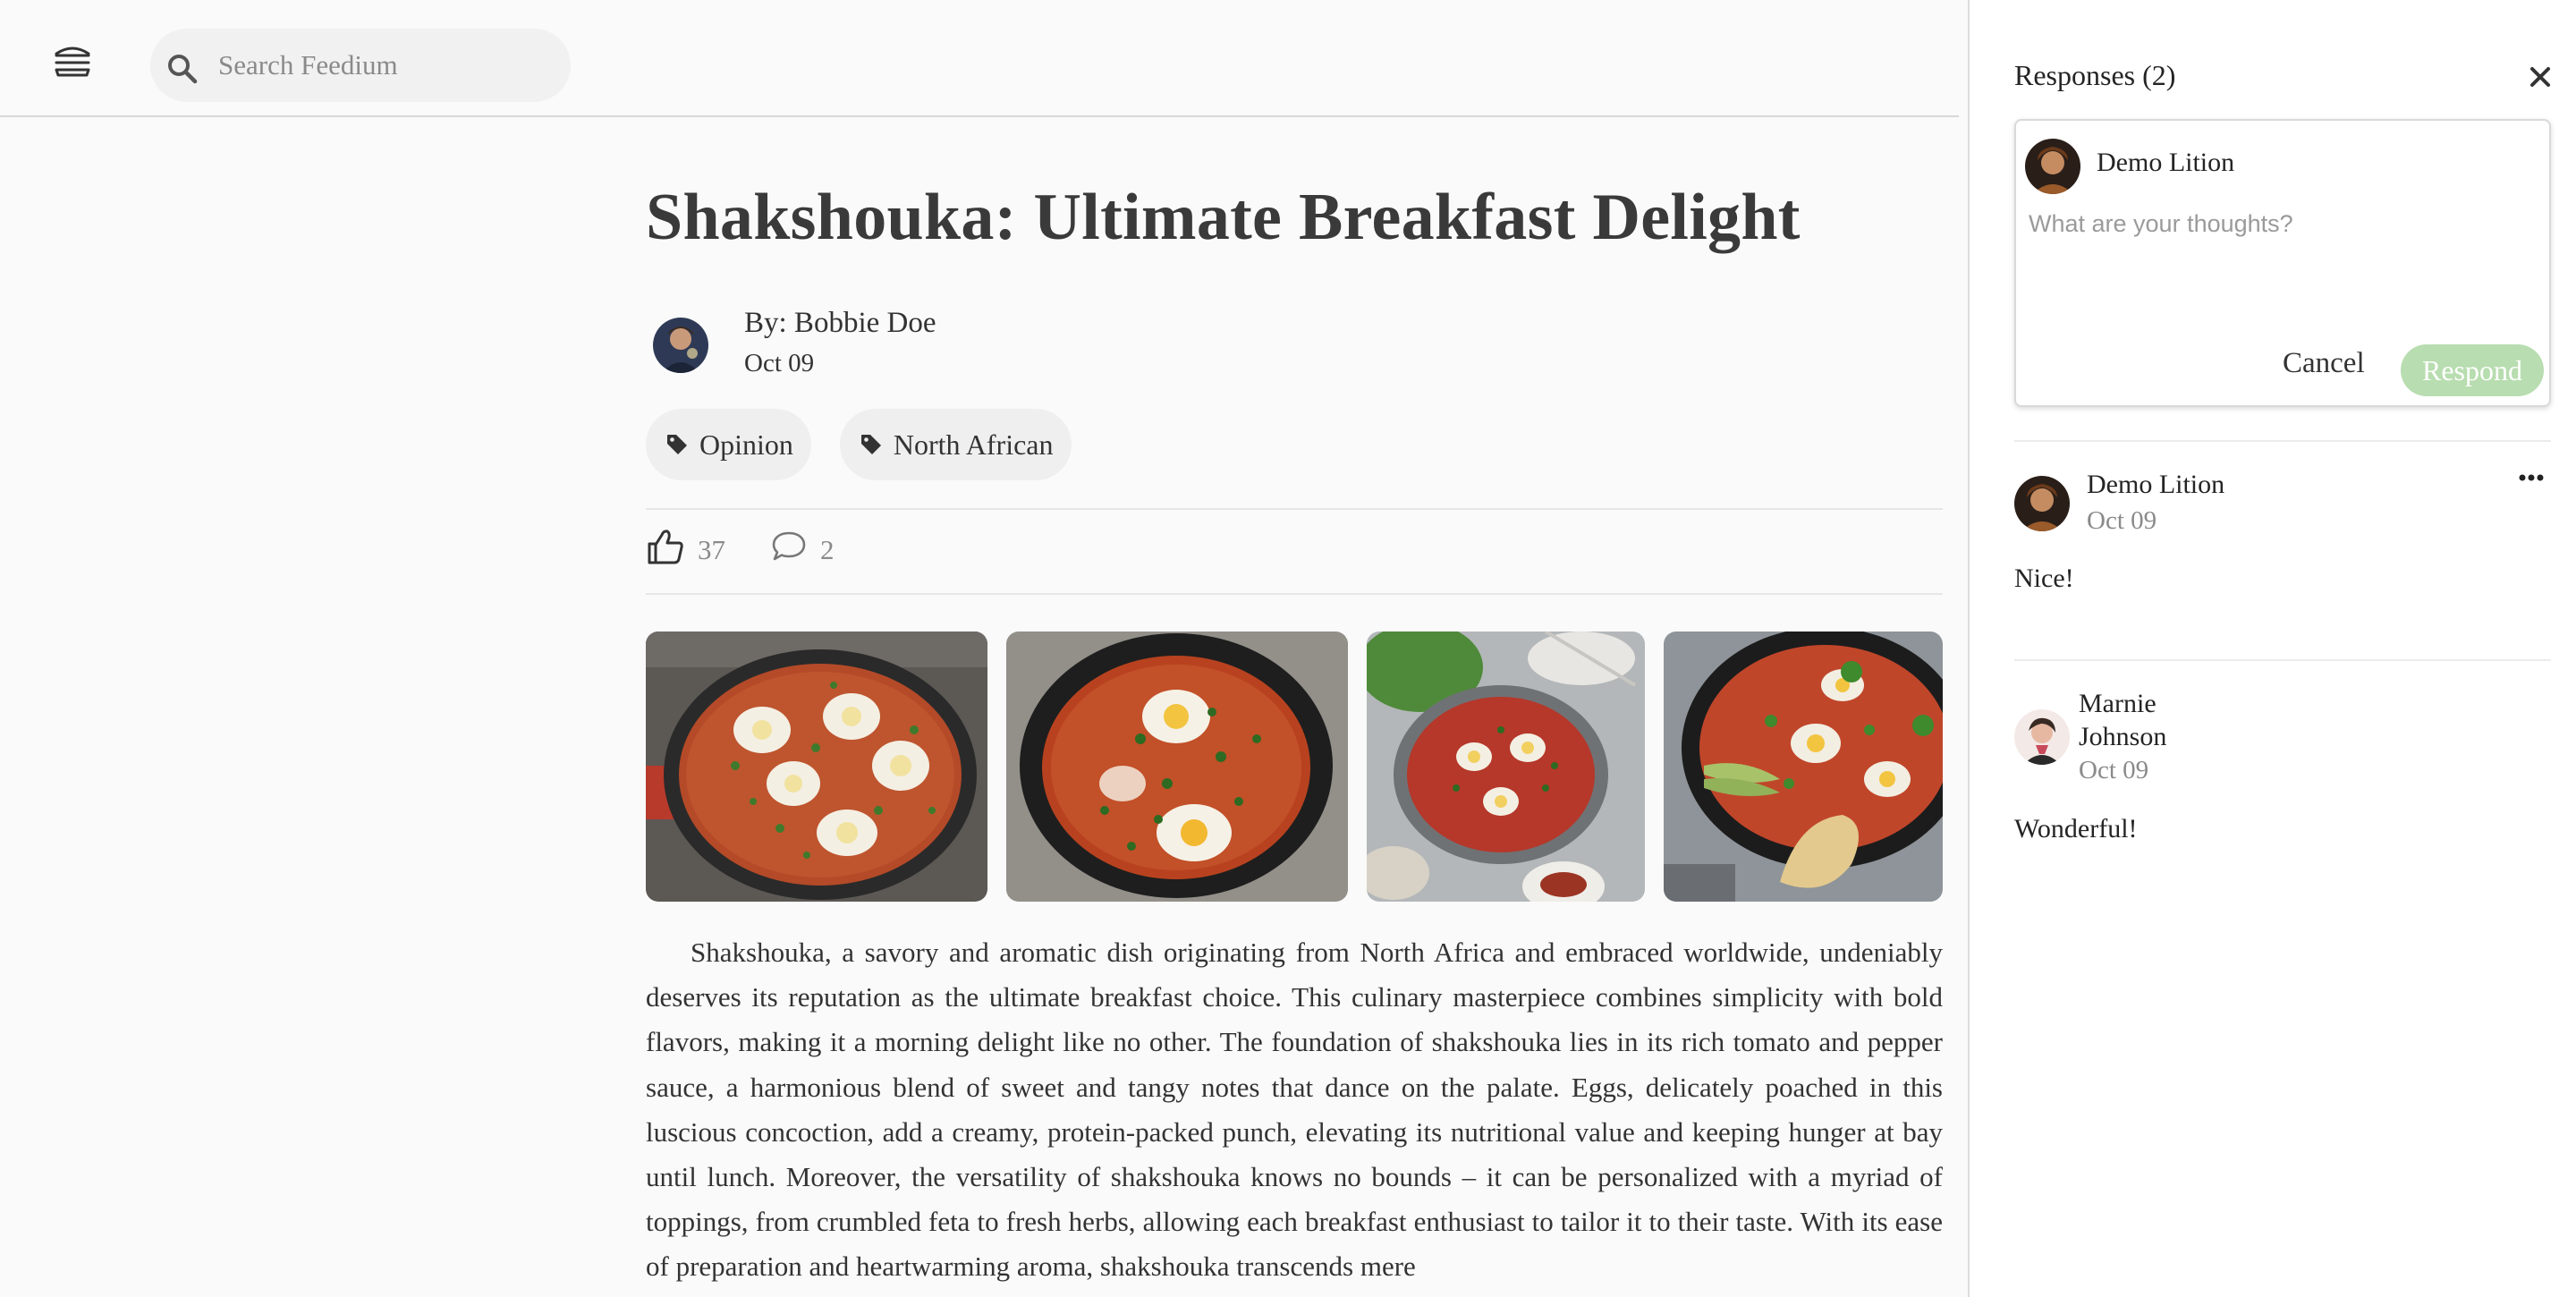  Describe the element at coordinates (816, 767) in the screenshot. I see `shakshouka-skillet-photo` at that location.